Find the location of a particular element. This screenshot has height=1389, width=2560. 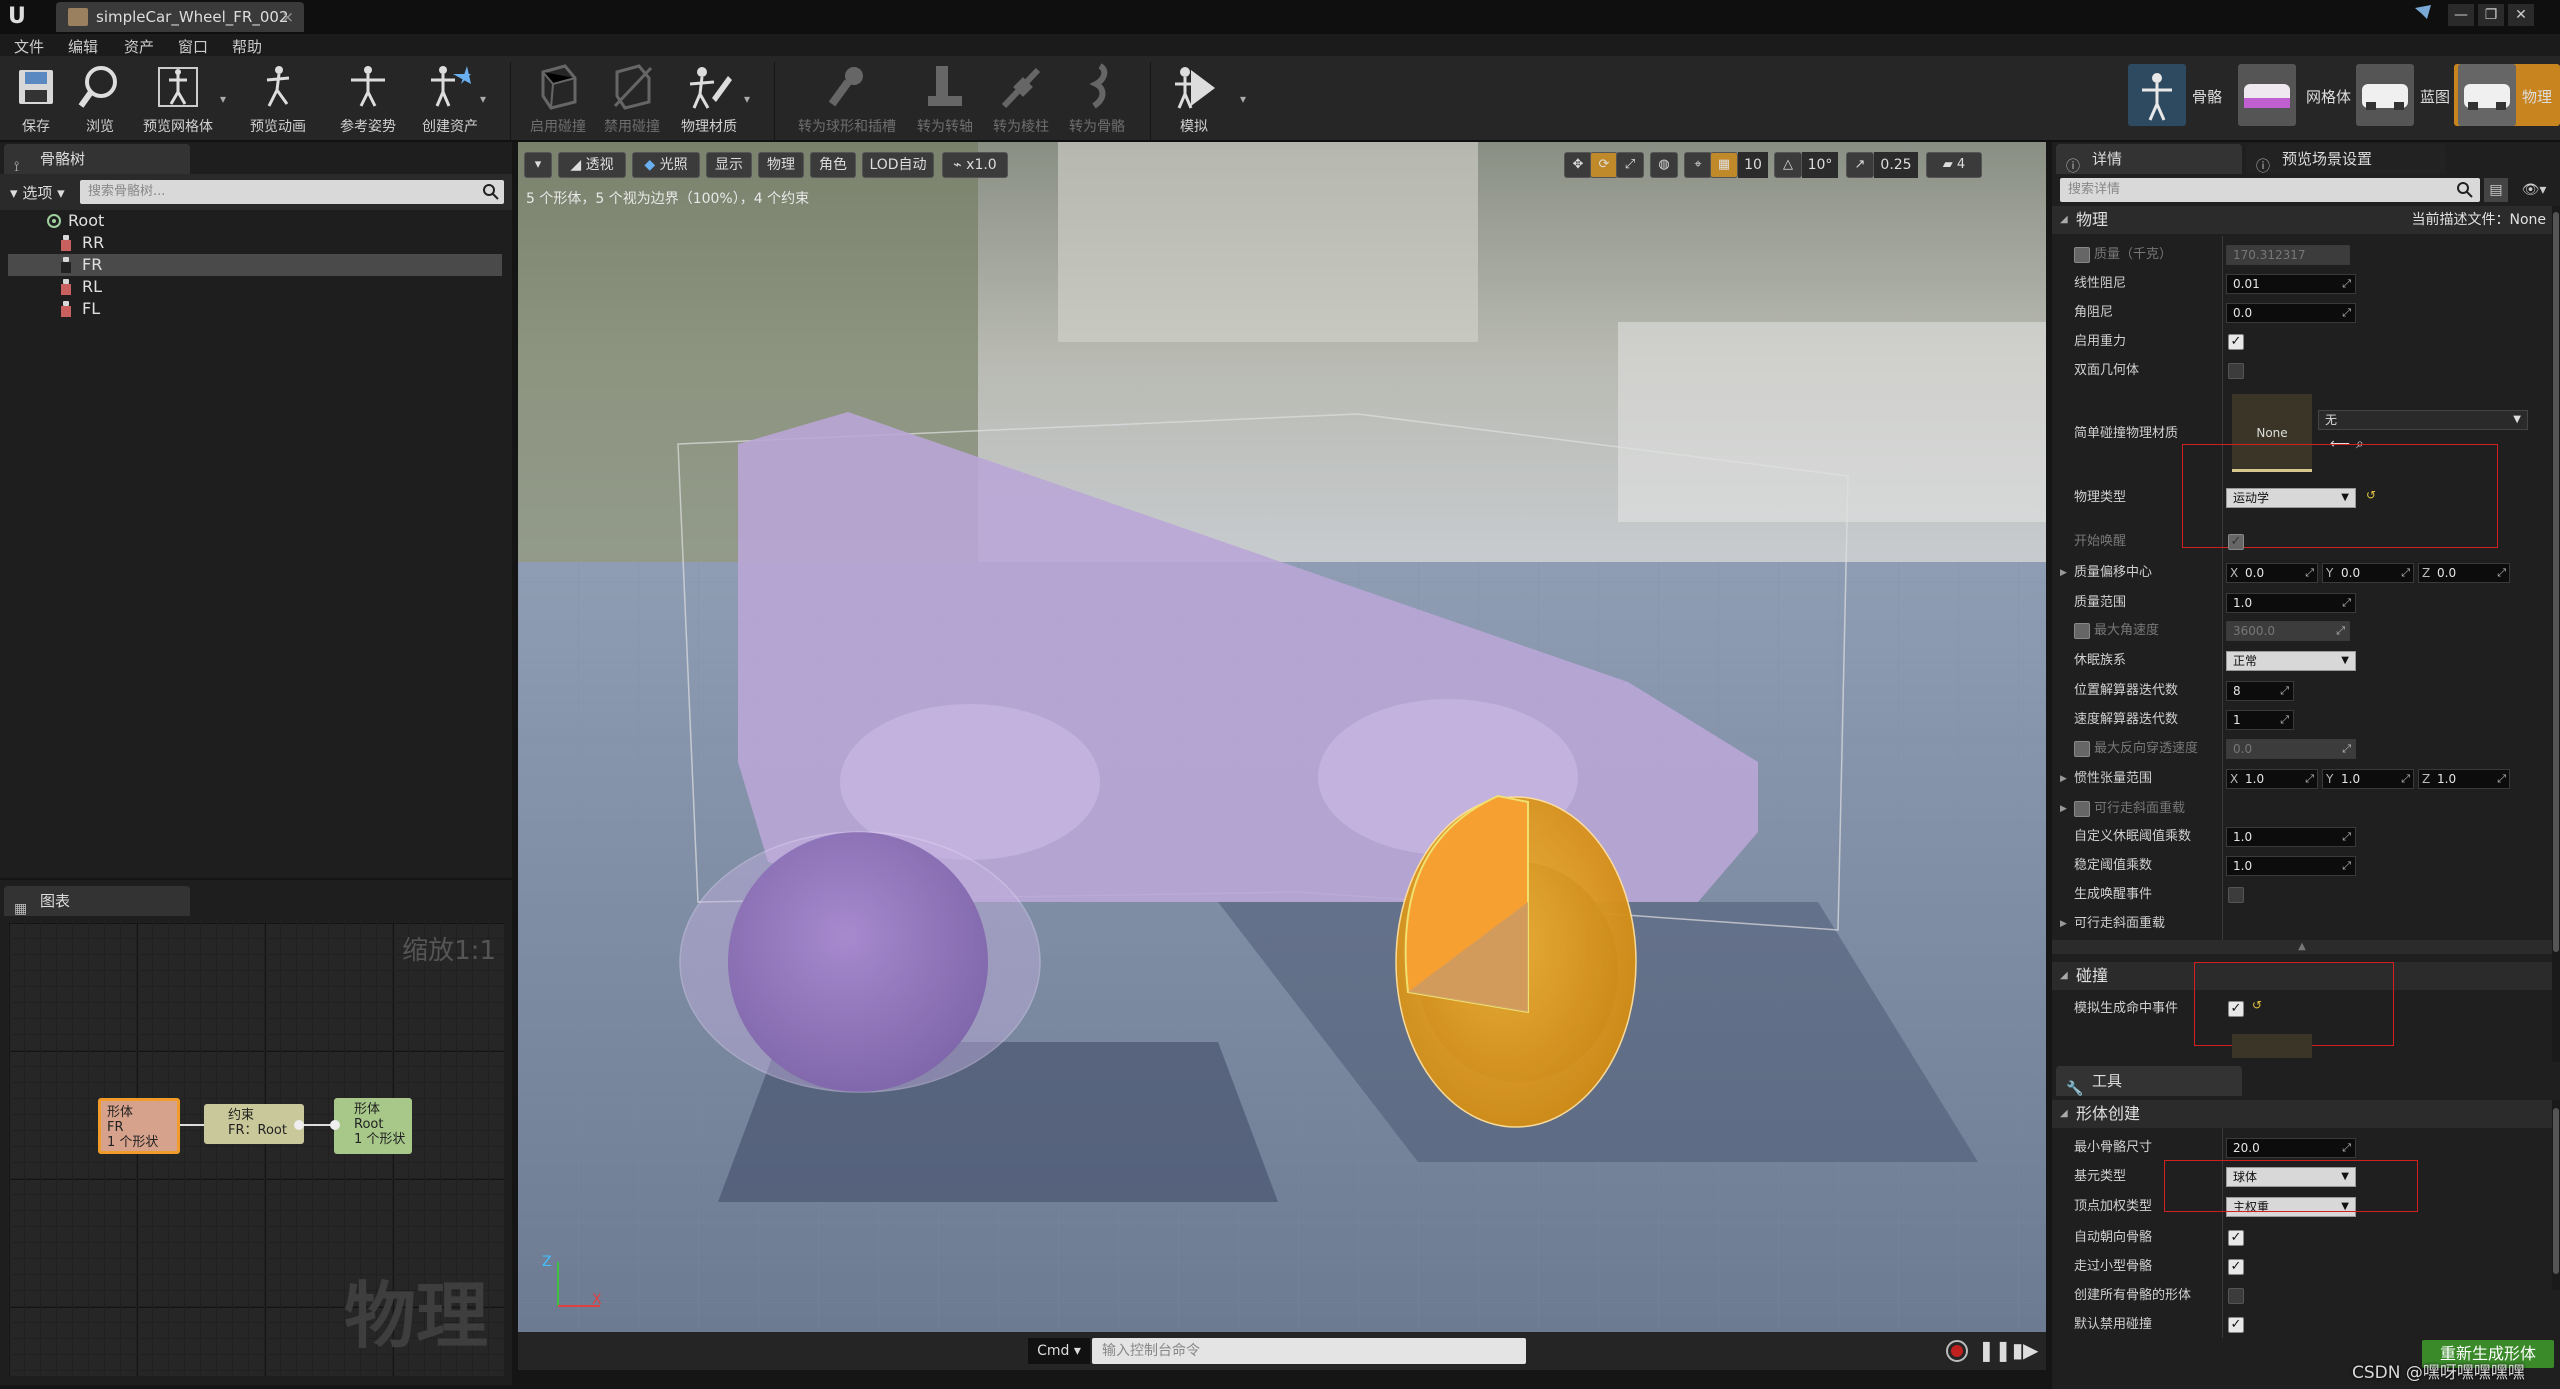

minimize-button: — is located at coordinates (2461, 15).